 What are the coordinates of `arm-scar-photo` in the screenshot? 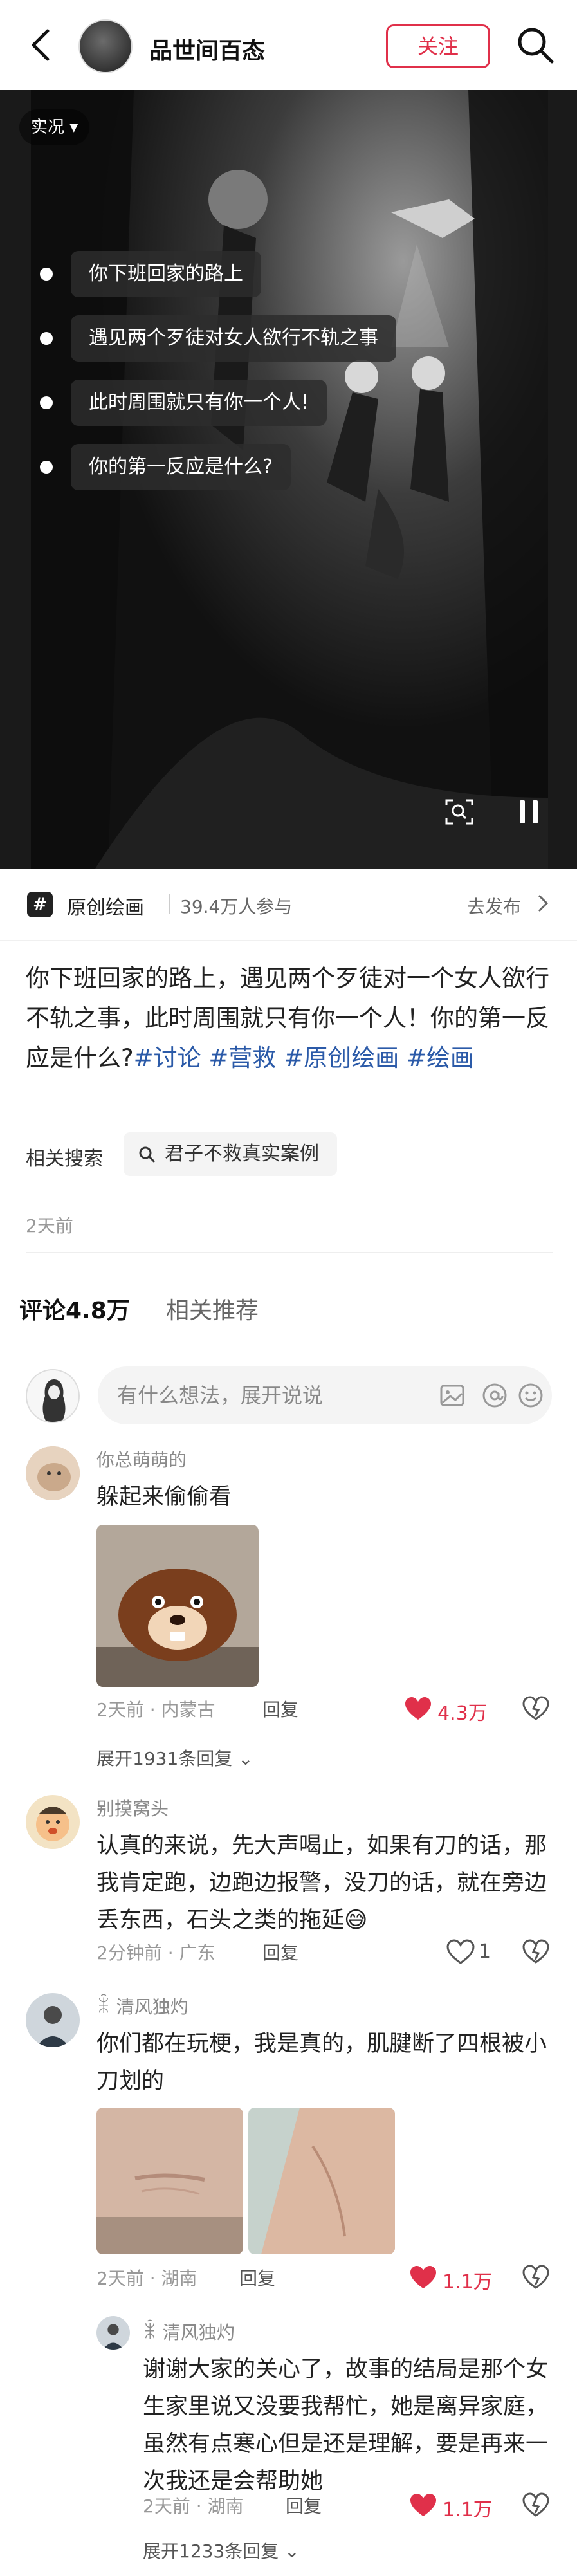 It's located at (321, 2181).